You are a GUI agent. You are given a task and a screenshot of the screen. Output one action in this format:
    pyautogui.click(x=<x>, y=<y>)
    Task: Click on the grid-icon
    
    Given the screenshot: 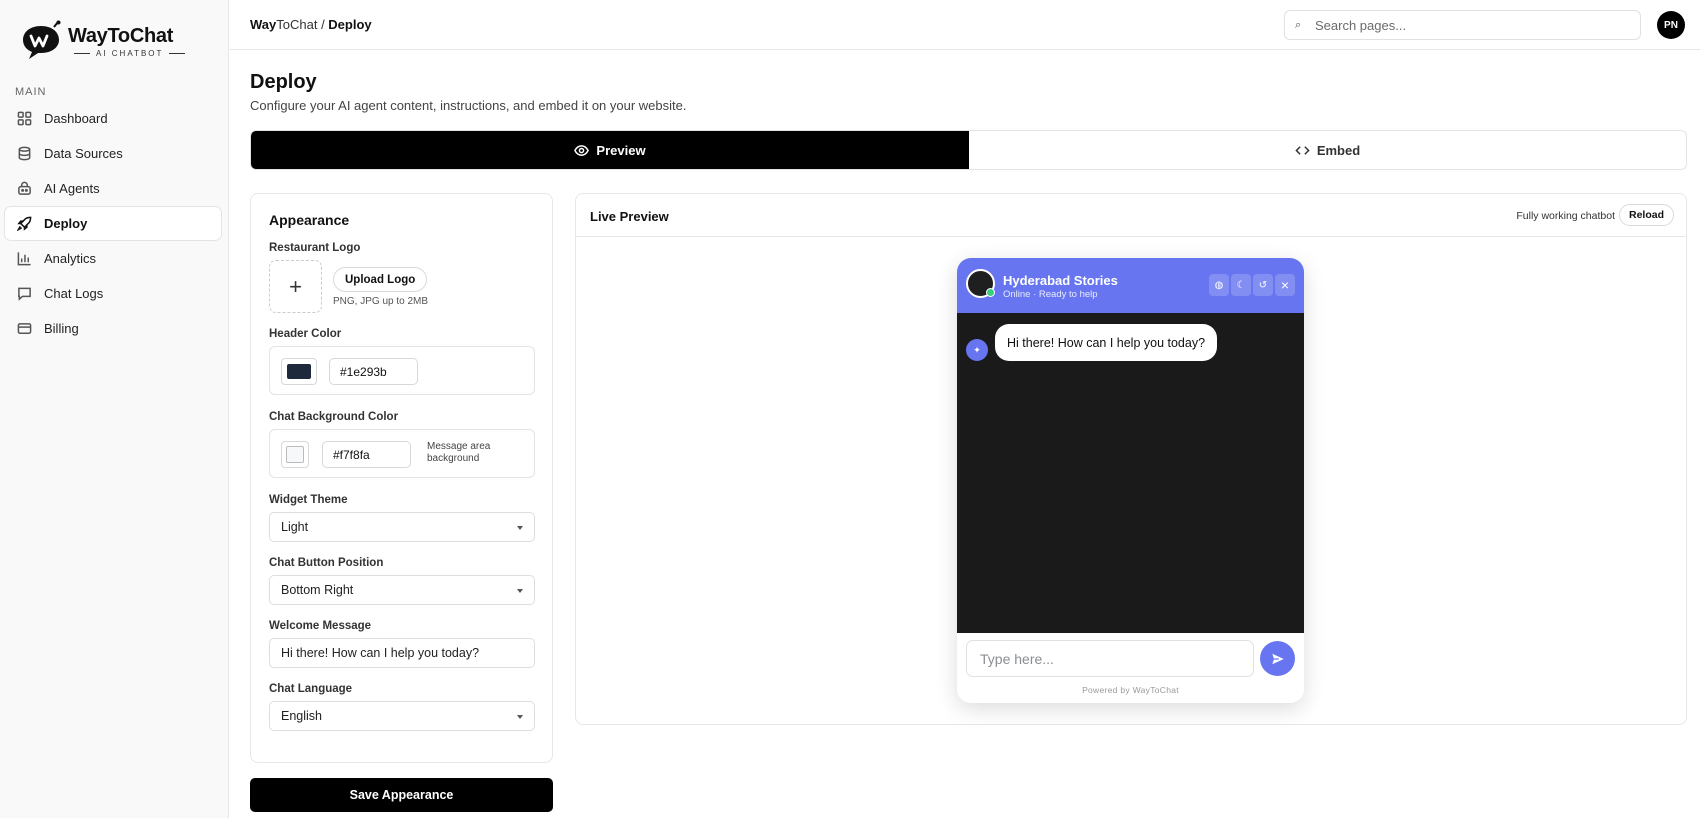 What is the action you would take?
    pyautogui.click(x=24, y=118)
    